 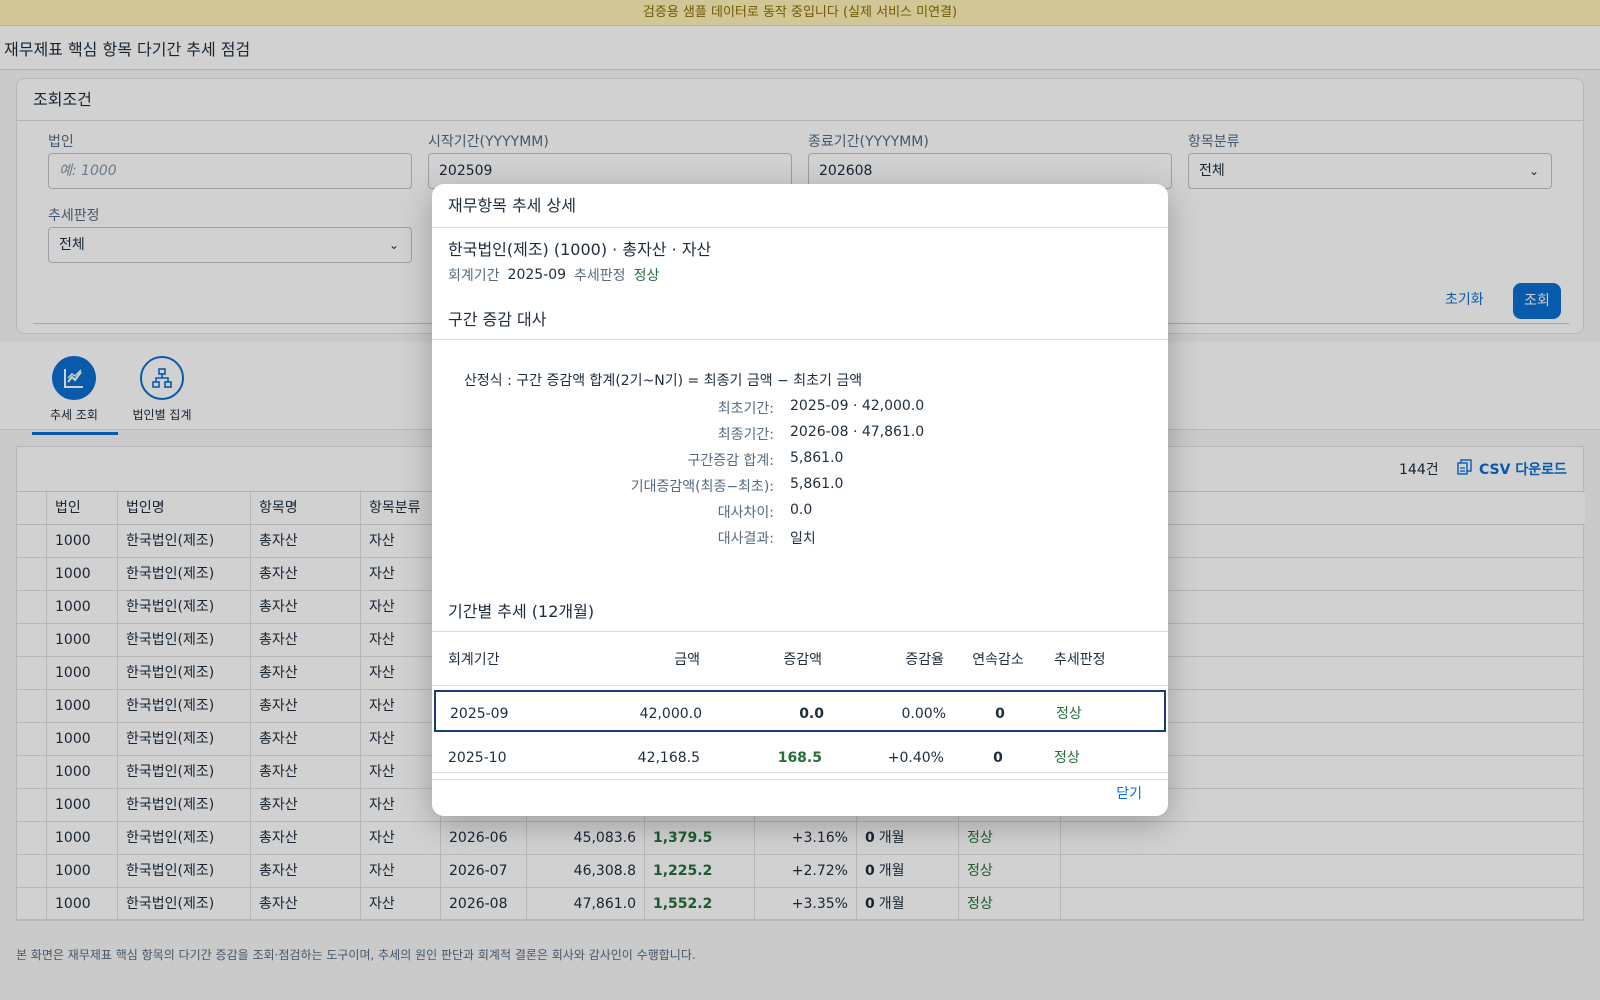 I want to click on close-button: 닫기, so click(x=1129, y=793).